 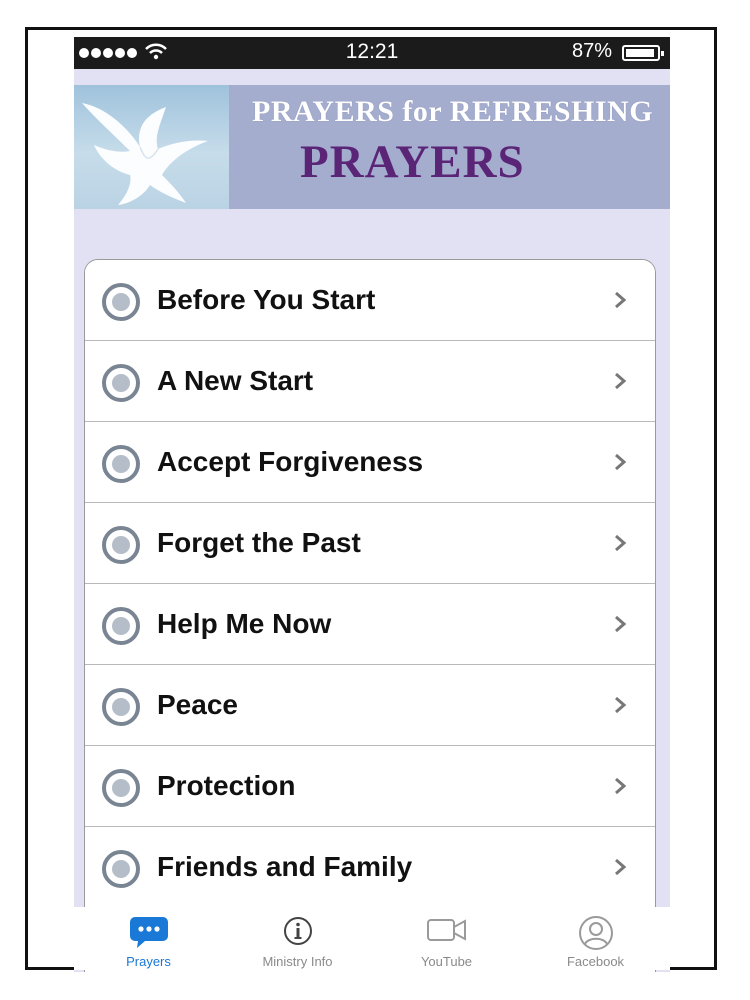 What do you see at coordinates (446, 961) in the screenshot?
I see `tab-label: YouTube` at bounding box center [446, 961].